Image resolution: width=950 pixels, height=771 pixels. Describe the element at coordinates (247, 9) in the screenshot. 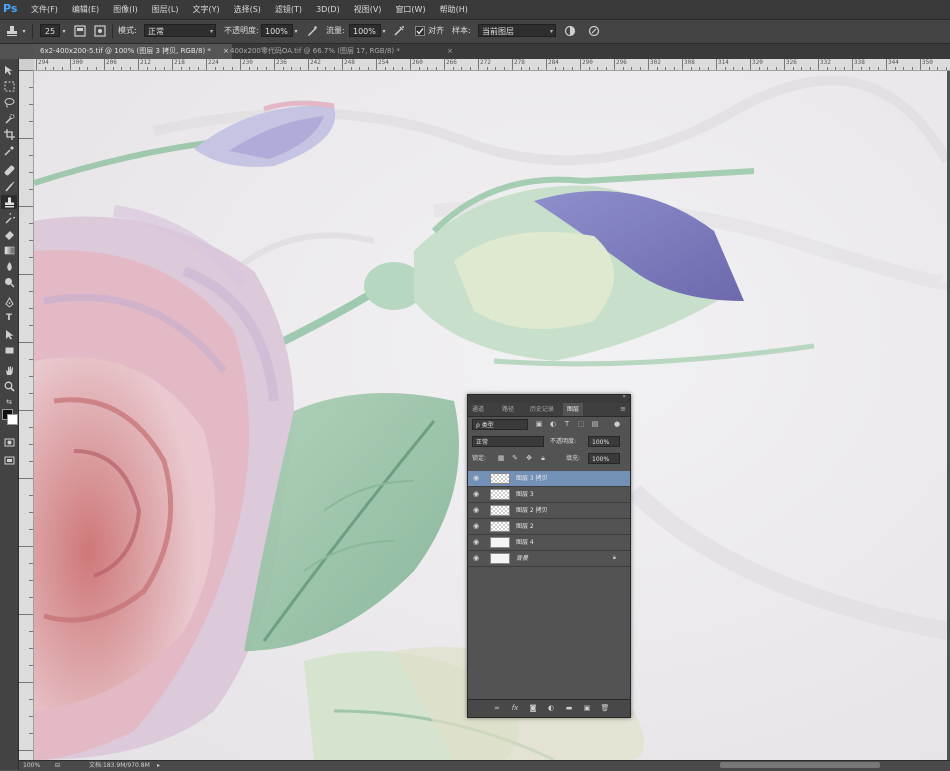

I see `menu-select: 选择(S)` at that location.